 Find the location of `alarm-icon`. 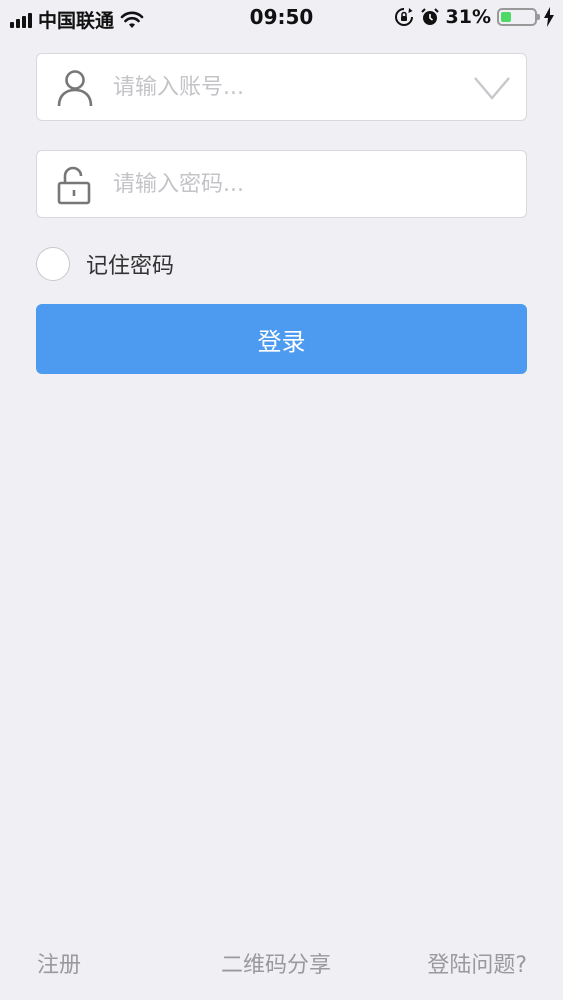

alarm-icon is located at coordinates (429, 16).